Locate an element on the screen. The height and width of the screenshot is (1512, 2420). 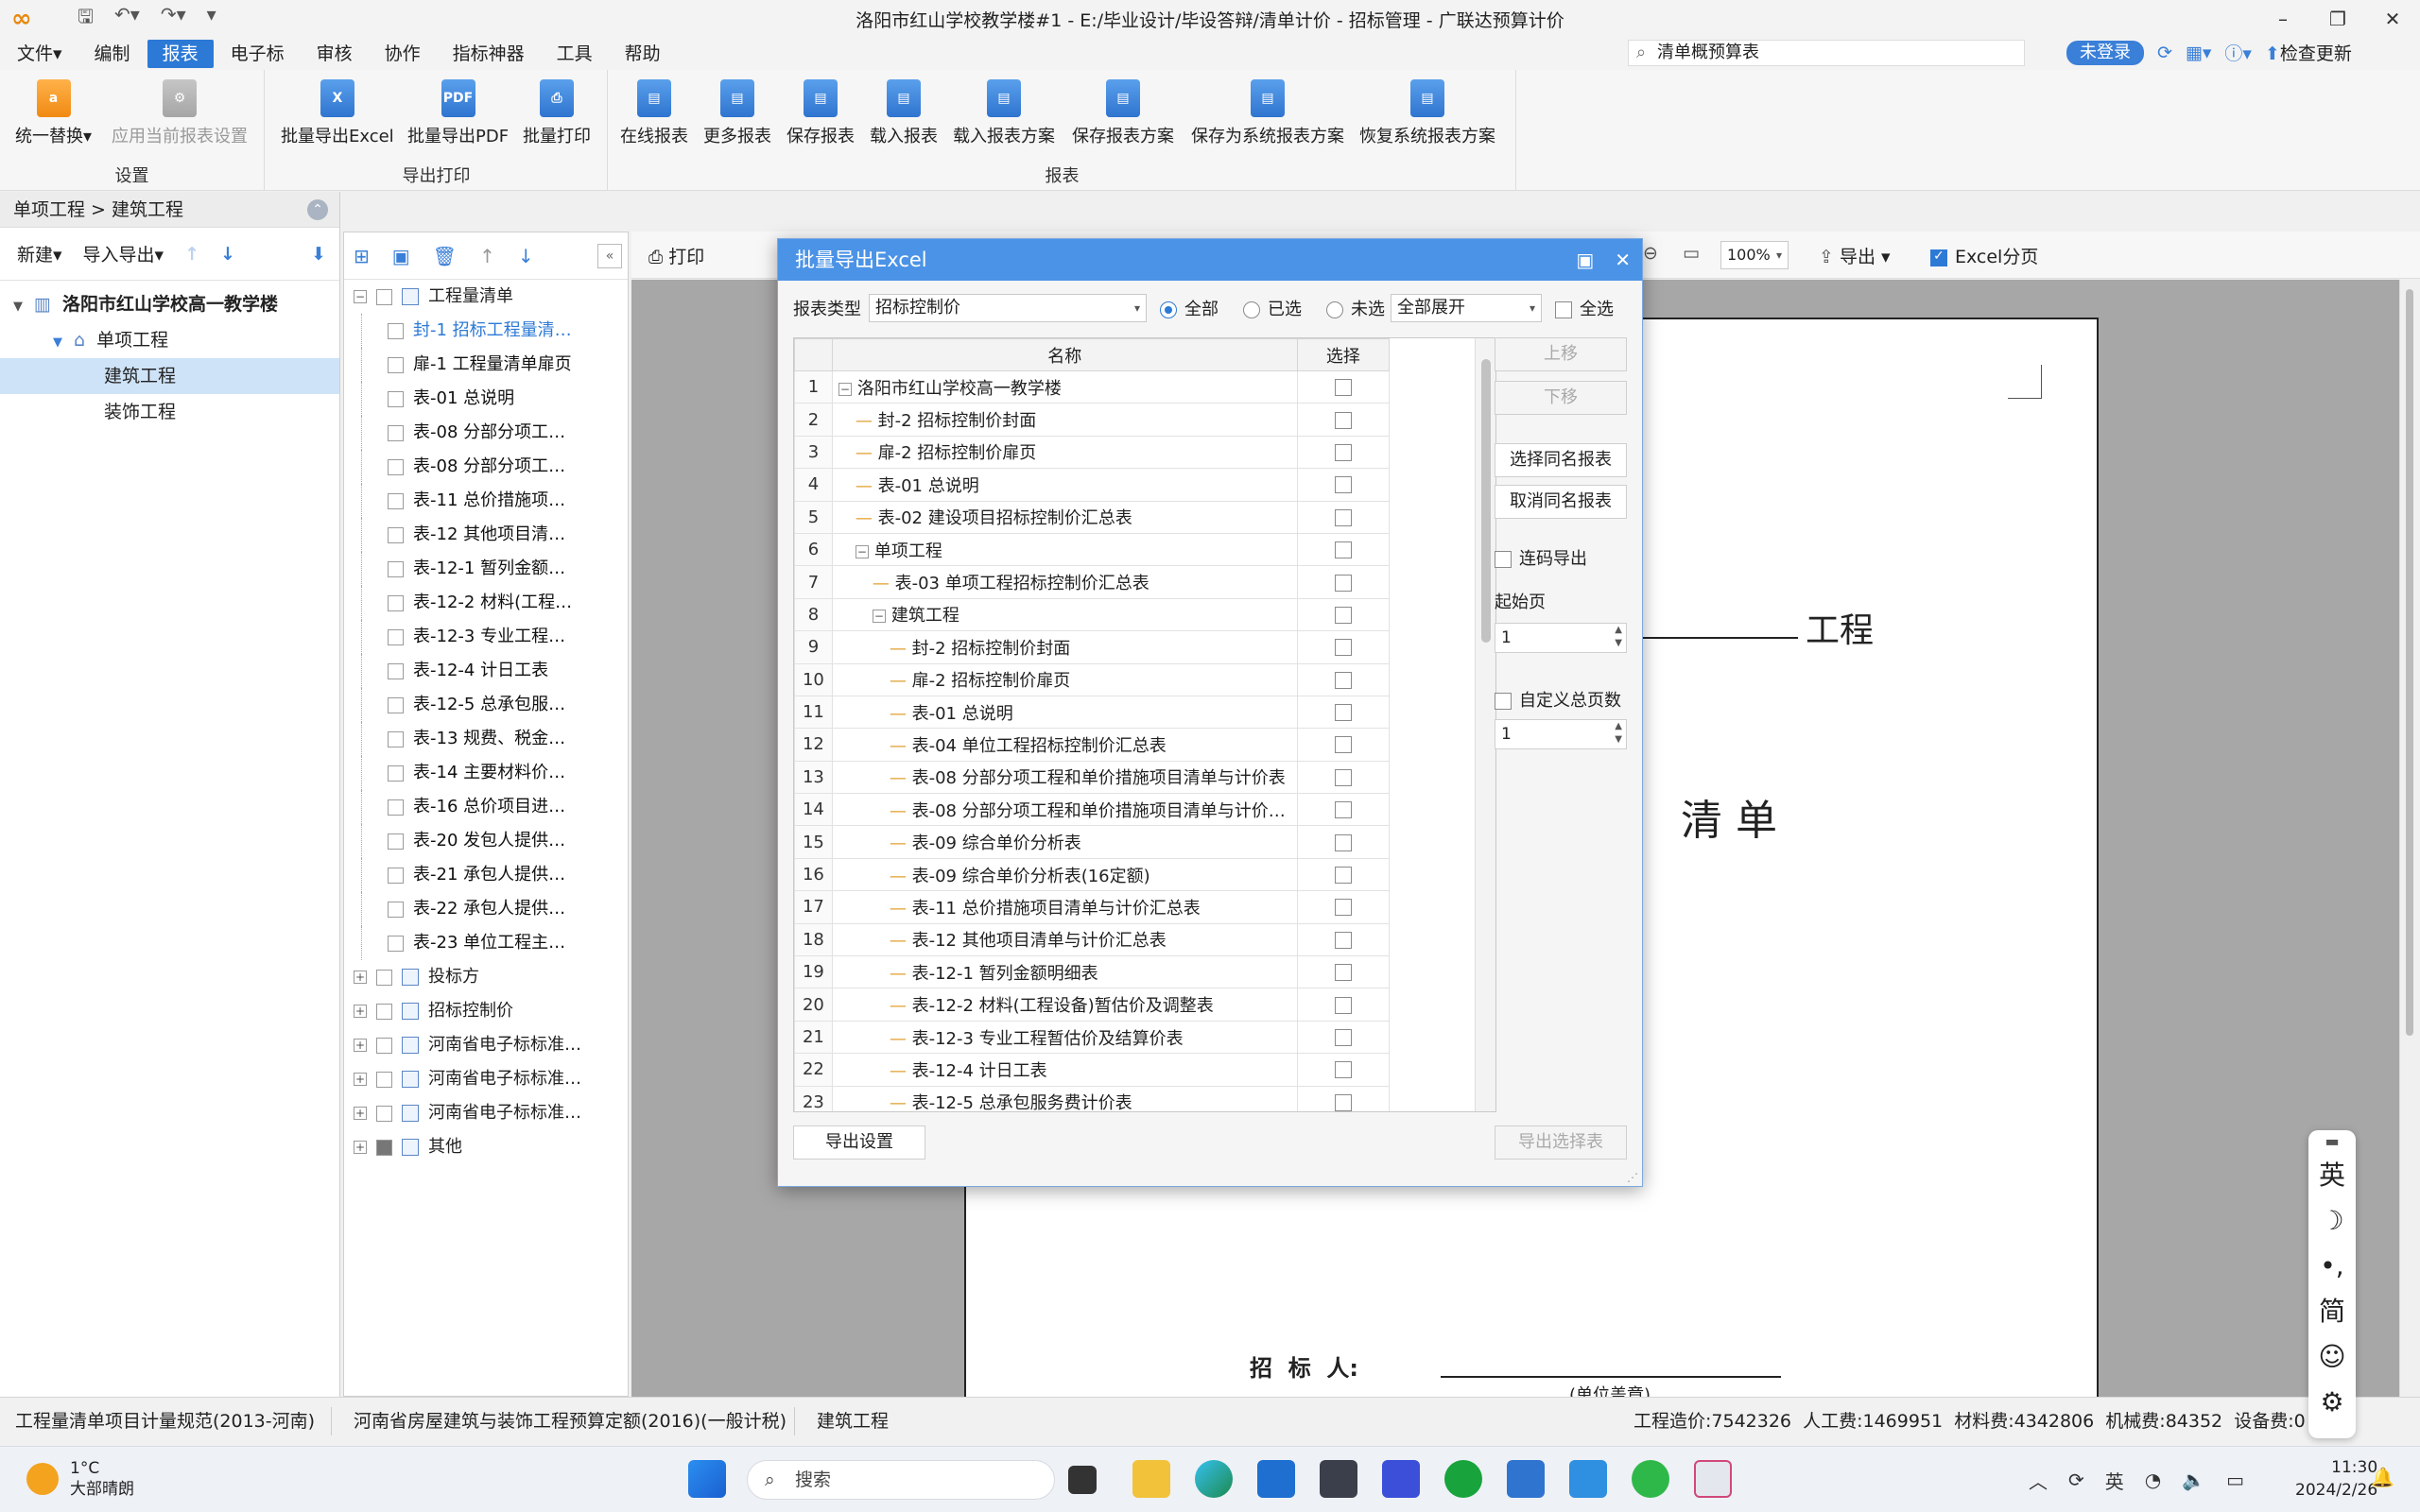
minimize-button: – is located at coordinates (2283, 19).